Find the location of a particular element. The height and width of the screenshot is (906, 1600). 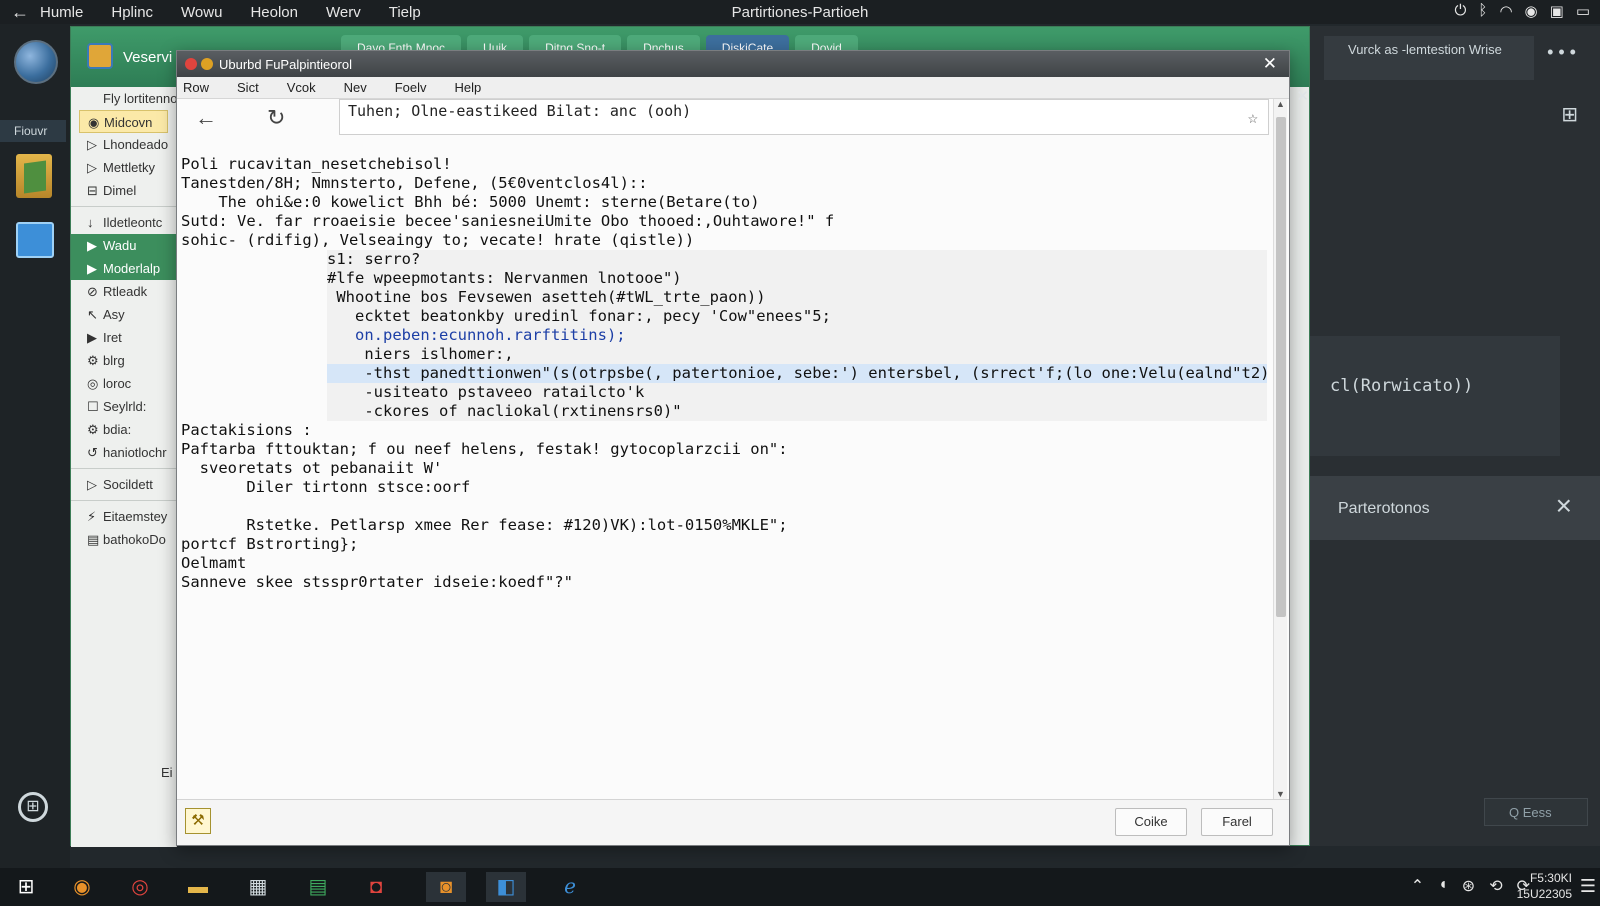

star-icon: ☆ is located at coordinates (1253, 118).